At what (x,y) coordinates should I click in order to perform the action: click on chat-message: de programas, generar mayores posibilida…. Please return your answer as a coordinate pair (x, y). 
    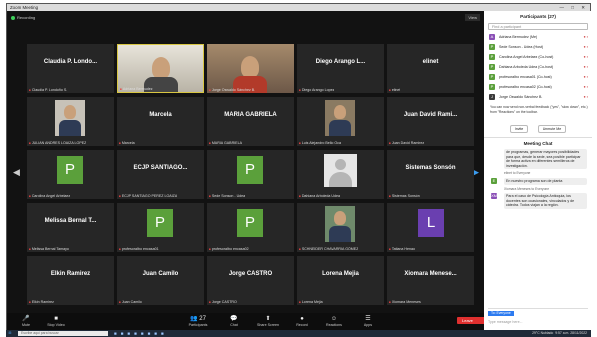
    Looking at the image, I should click on (545, 159).